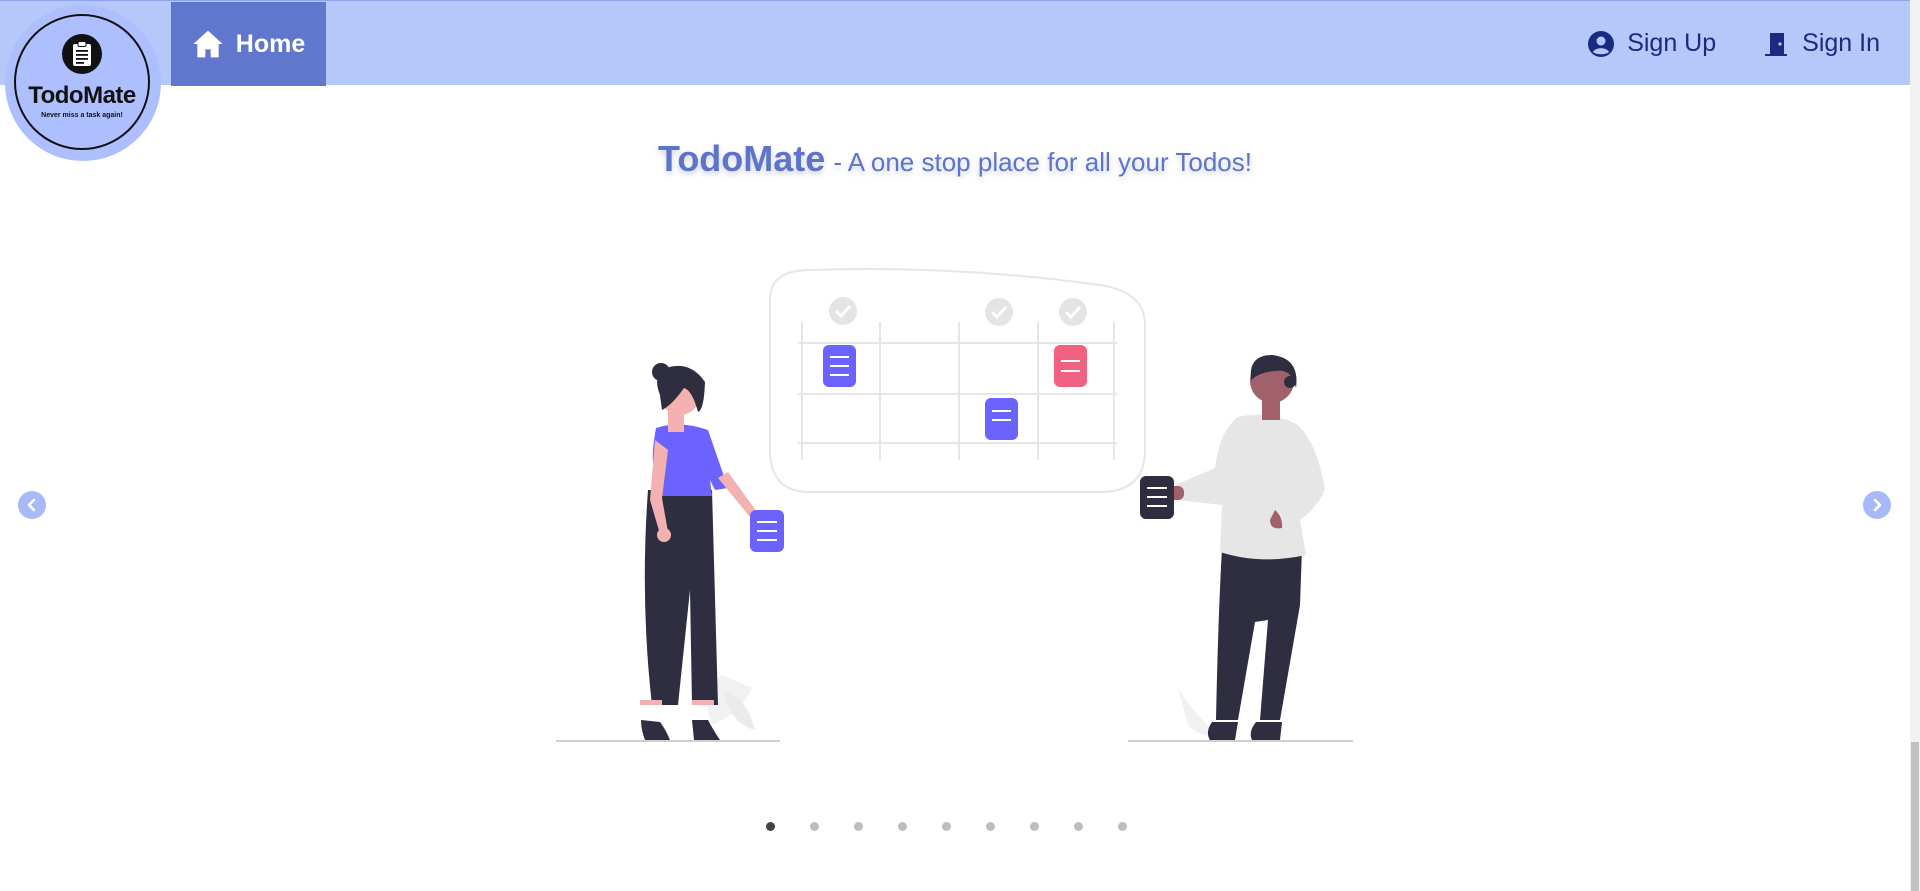 This screenshot has height=891, width=1920. I want to click on scrollbar-thumb, so click(1915, 816).